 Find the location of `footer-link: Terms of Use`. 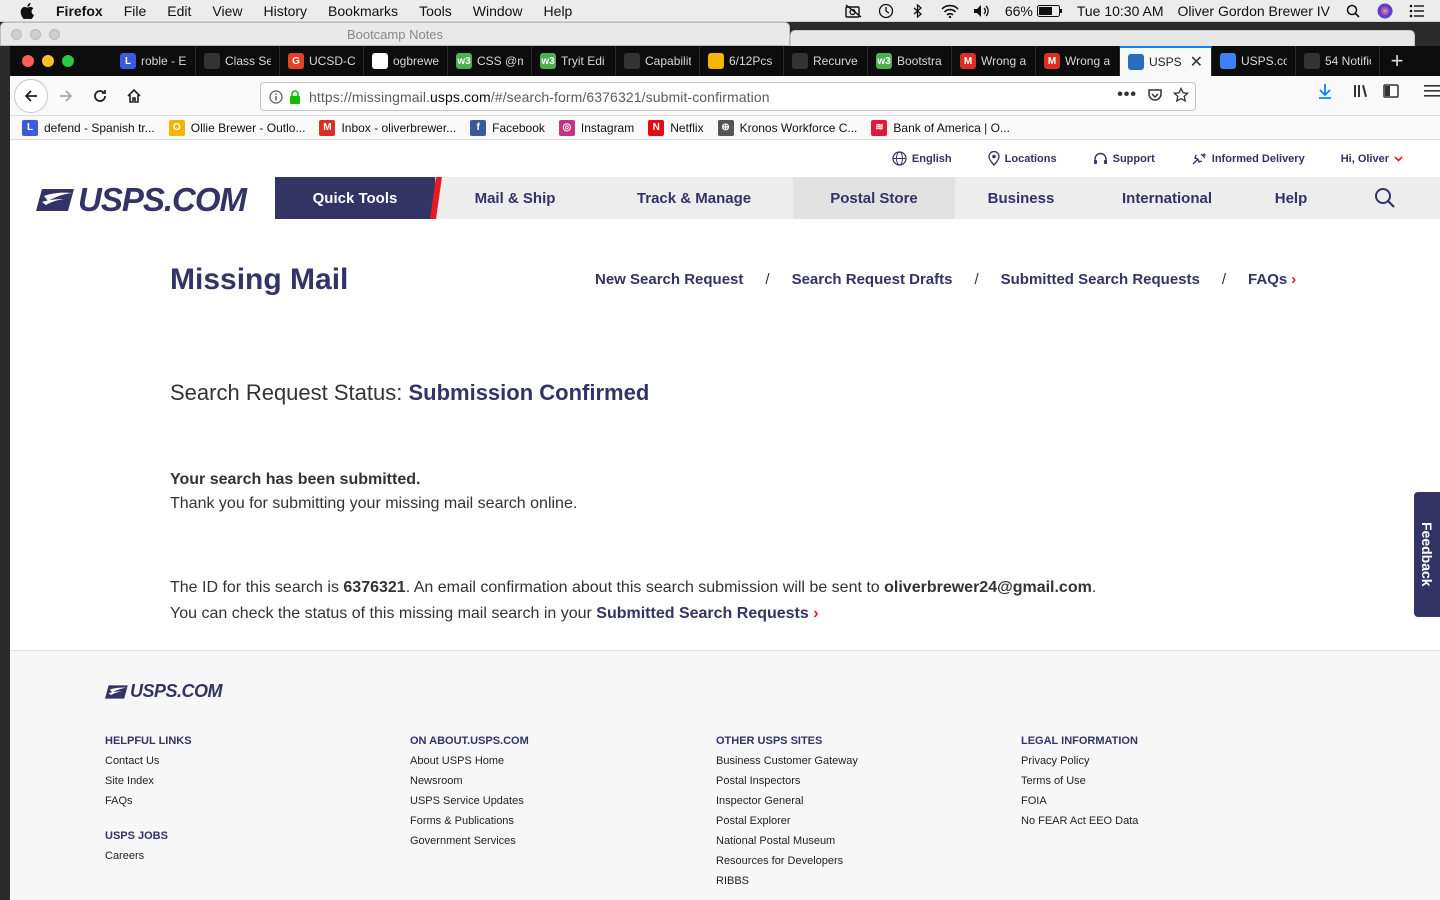

footer-link: Terms of Use is located at coordinates (1079, 785).